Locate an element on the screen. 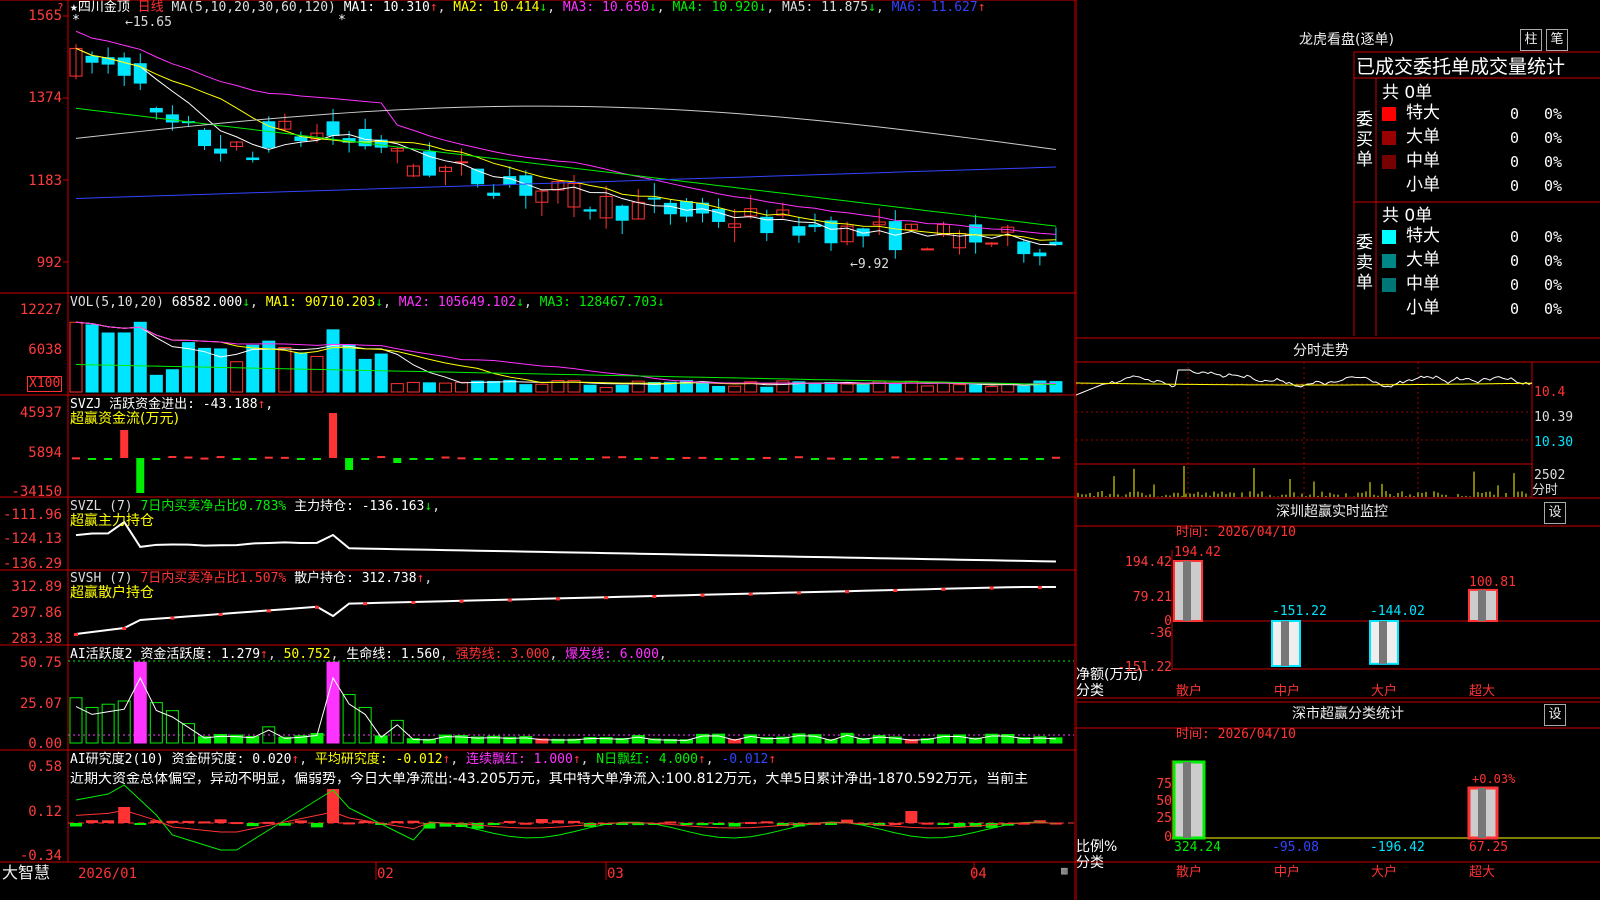 Image resolution: width=1600 pixels, height=900 pixels. y-axis-tick: -34150 is located at coordinates (36, 492).